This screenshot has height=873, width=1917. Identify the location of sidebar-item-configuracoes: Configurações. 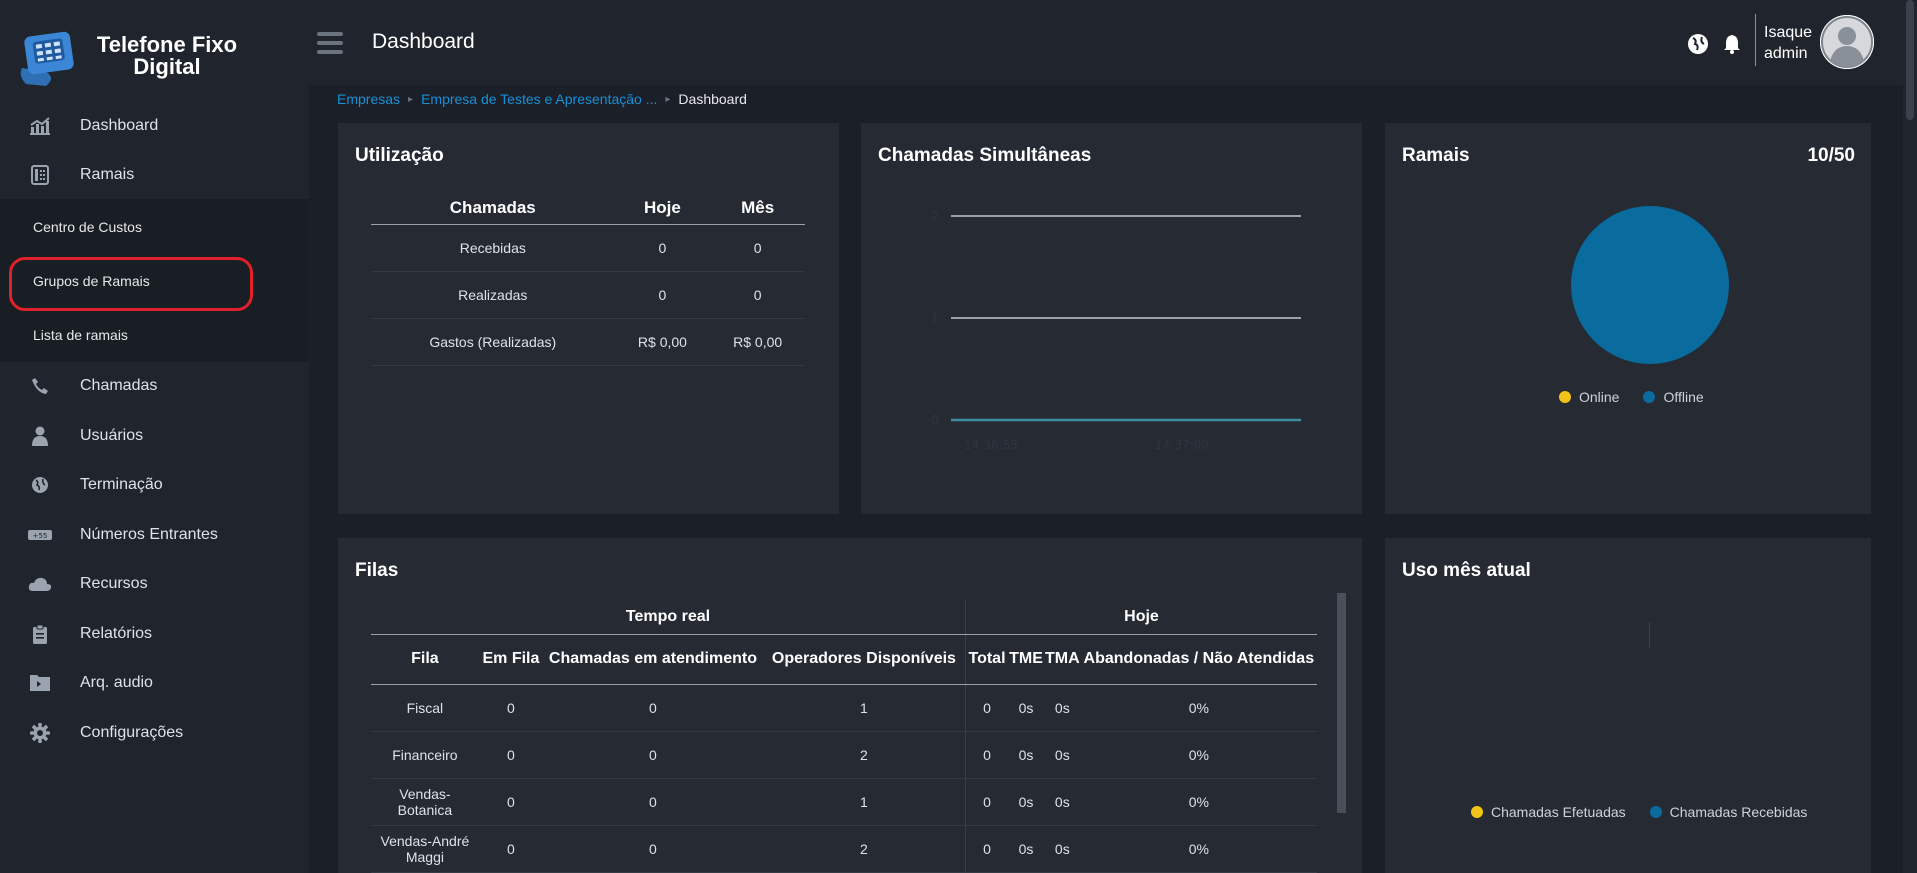
(154, 733).